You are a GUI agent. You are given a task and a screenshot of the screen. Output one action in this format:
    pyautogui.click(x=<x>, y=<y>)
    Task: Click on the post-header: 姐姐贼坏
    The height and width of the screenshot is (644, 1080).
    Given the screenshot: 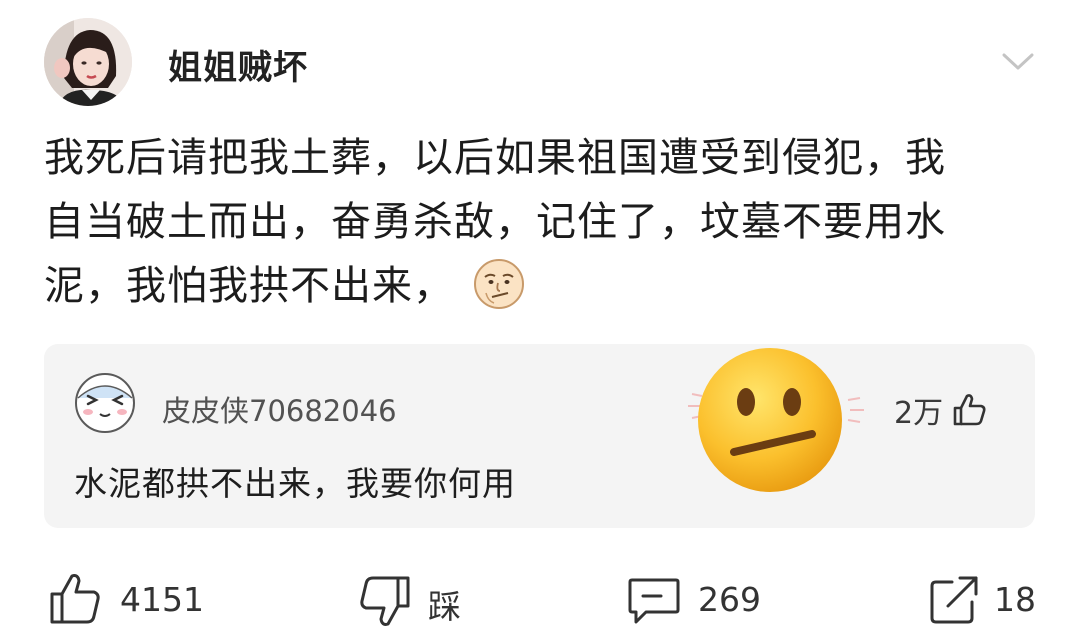 What is the action you would take?
    pyautogui.click(x=544, y=63)
    